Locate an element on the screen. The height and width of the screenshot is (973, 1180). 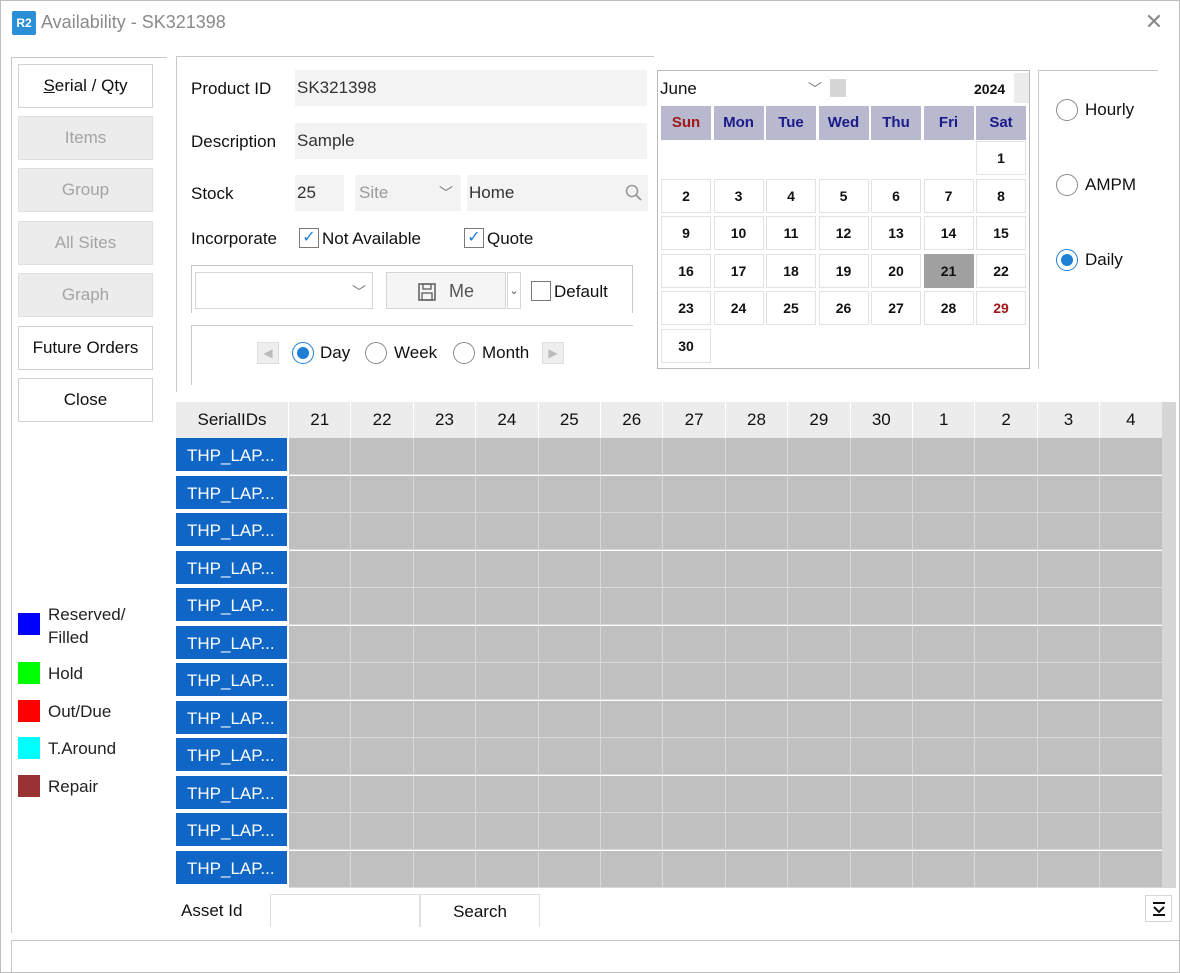
all-sites-button: All Sites is located at coordinates (85, 243).